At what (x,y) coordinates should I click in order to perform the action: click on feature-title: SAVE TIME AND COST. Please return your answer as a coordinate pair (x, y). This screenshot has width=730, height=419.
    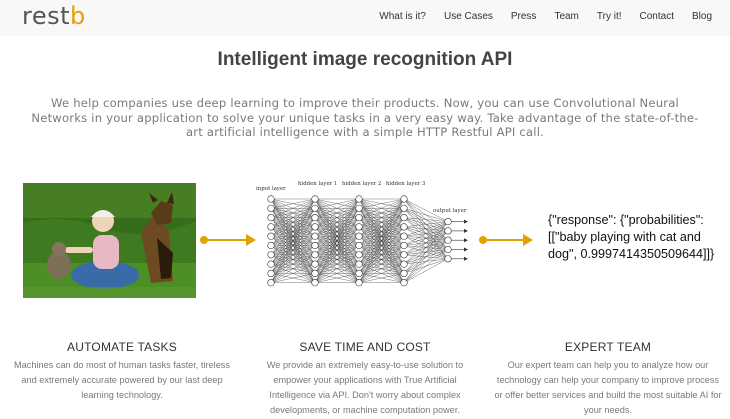
    Looking at the image, I should click on (365, 347).